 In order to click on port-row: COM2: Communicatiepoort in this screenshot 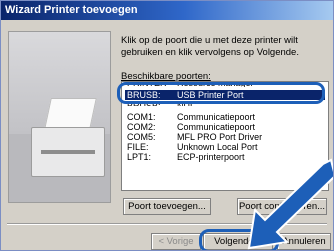, I will do `click(225, 127)`.